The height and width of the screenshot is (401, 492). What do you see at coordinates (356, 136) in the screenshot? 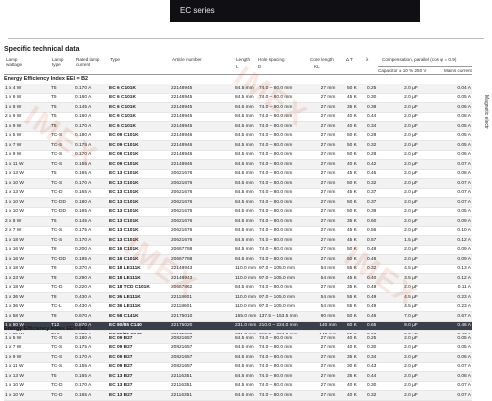
I see `cell-delta-t: 50 K` at bounding box center [356, 136].